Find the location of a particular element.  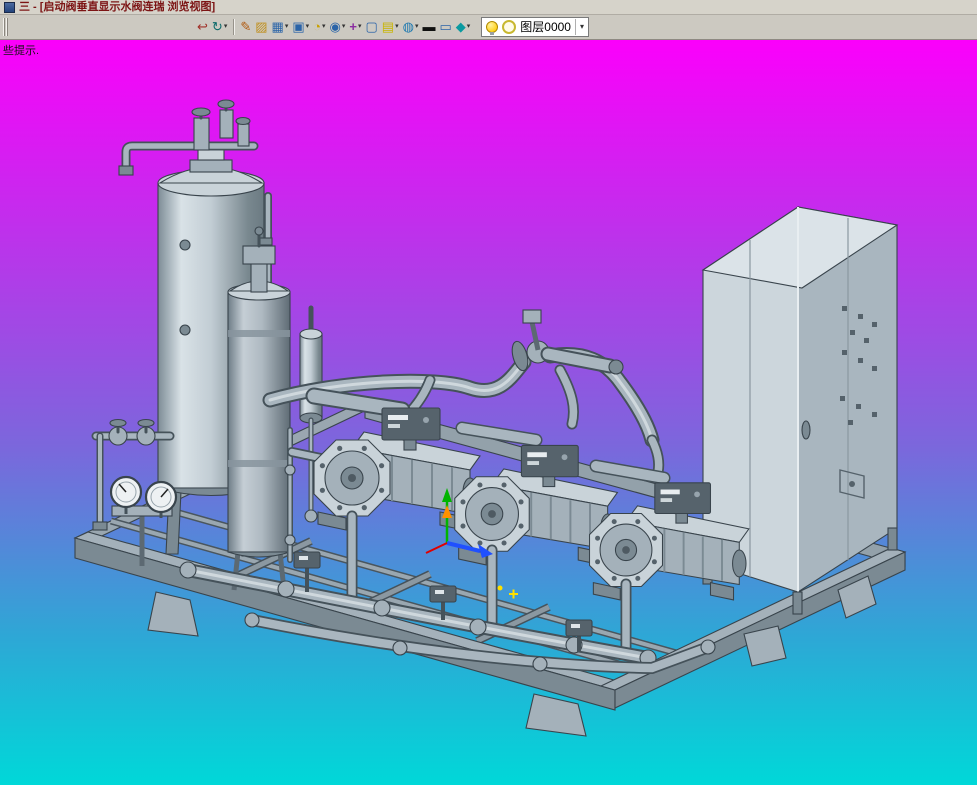

app-icon is located at coordinates (9, 7).